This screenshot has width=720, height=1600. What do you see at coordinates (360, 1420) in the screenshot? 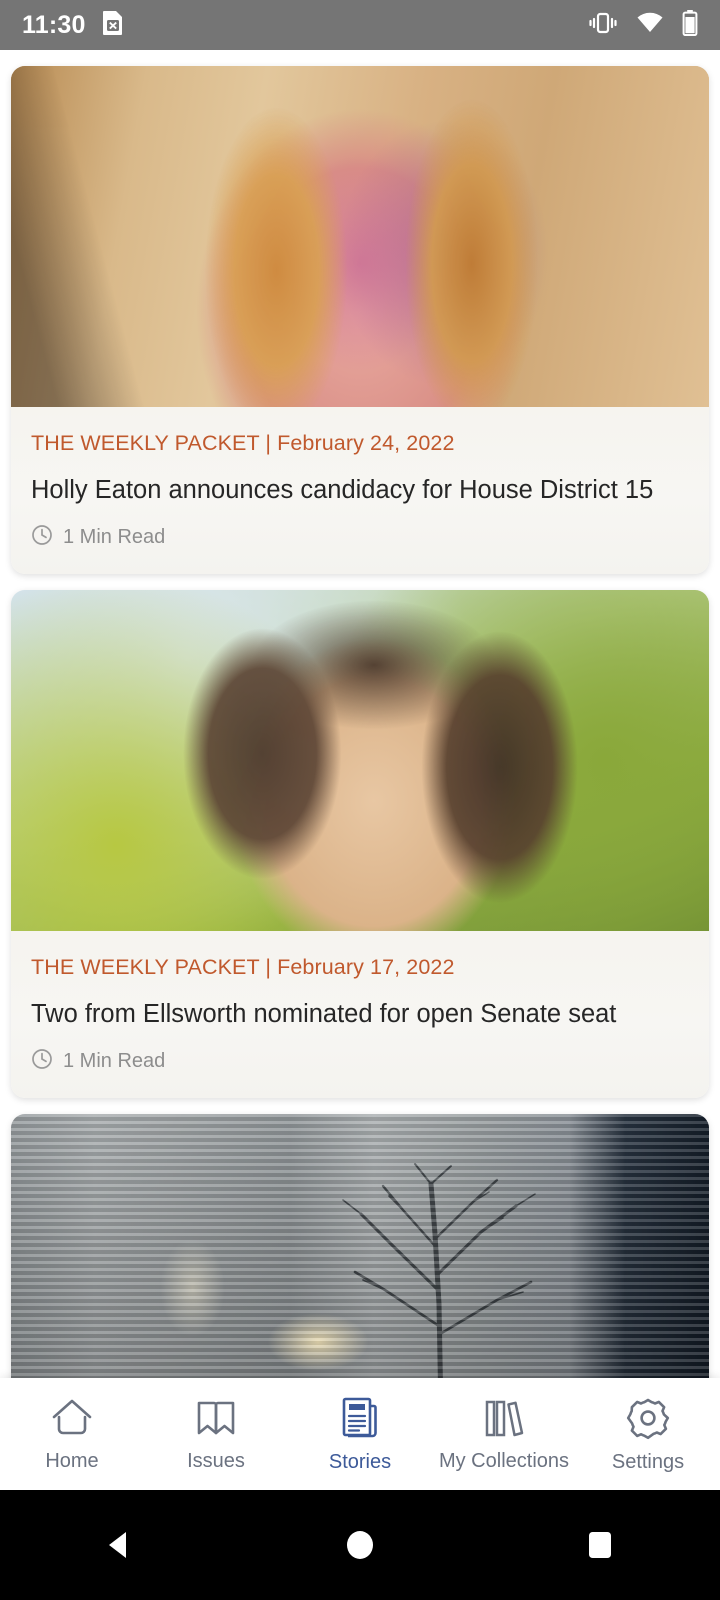
I see `newspaper-icon` at bounding box center [360, 1420].